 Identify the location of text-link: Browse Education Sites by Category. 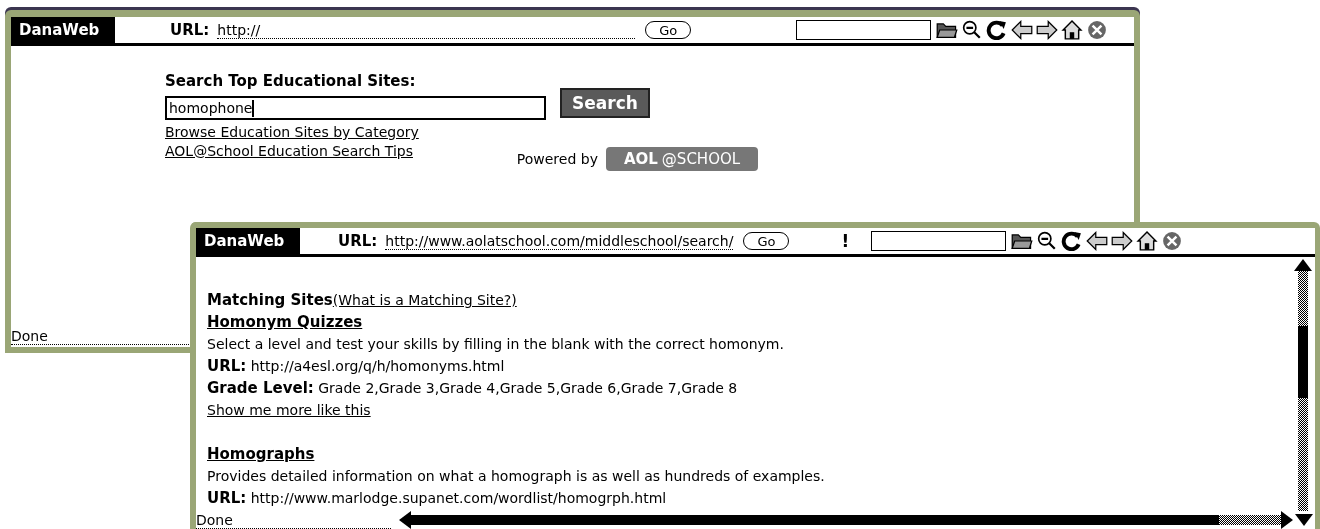
(292, 132).